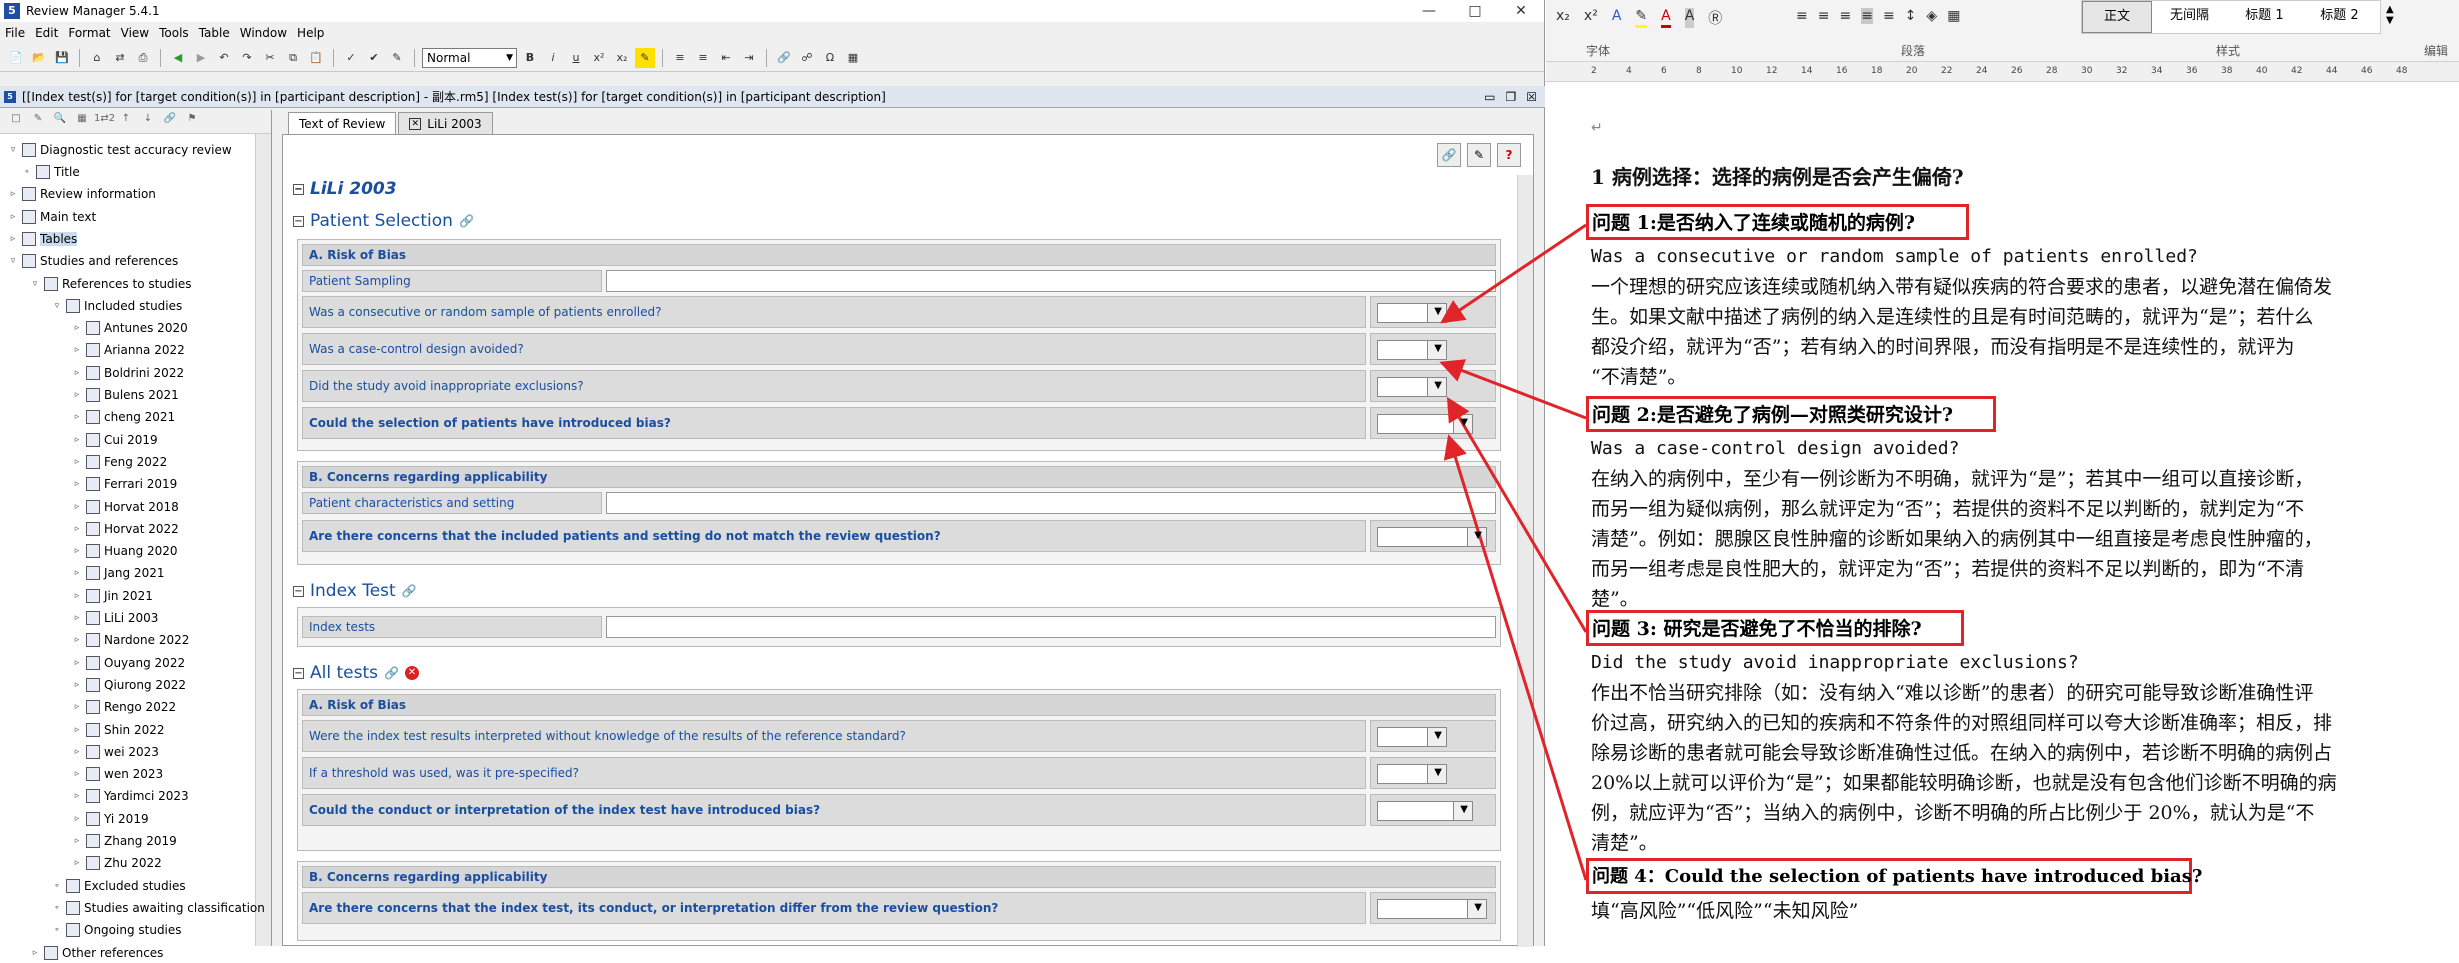  I want to click on text-effects-icon: A, so click(1617, 18).